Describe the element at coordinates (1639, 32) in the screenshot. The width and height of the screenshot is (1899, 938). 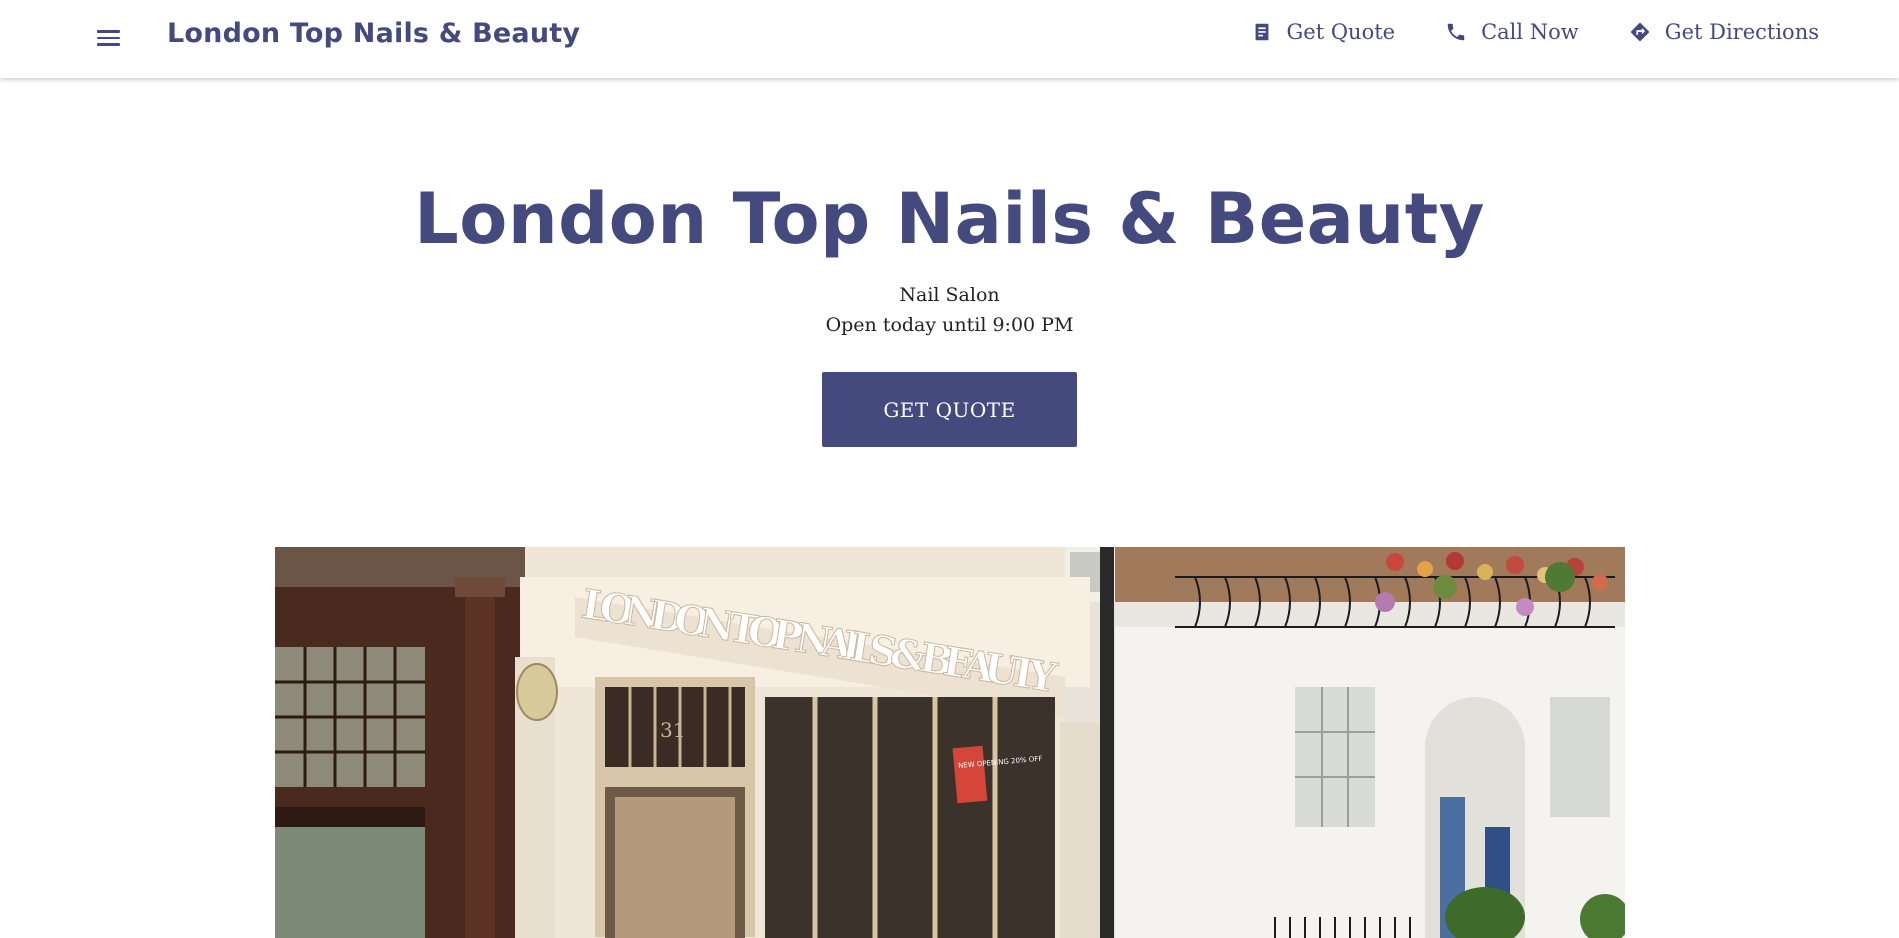
I see `directions-icon` at that location.